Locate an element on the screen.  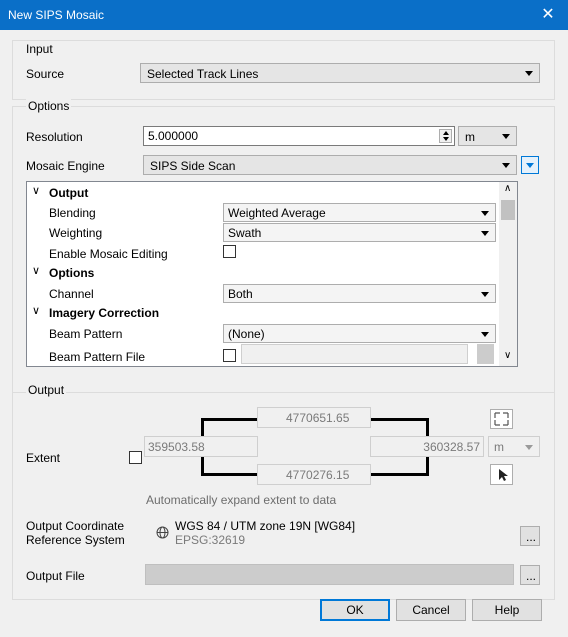
engine-options-toggle is located at coordinates (530, 165).